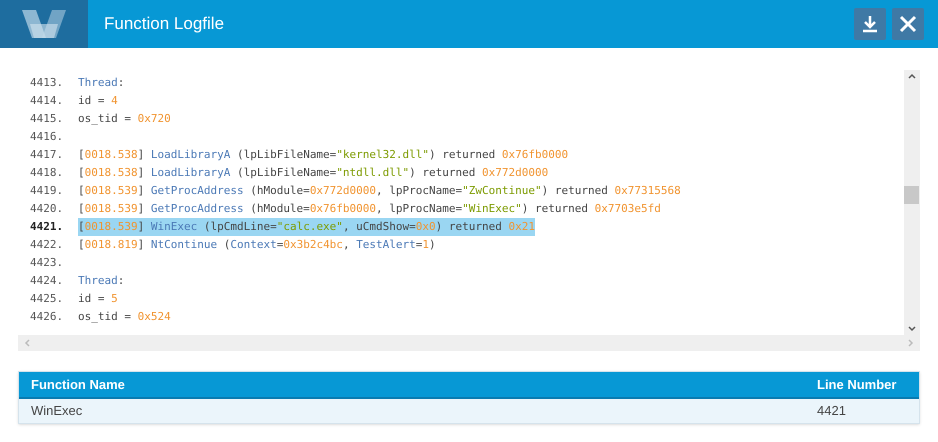 This screenshot has width=938, height=442. Describe the element at coordinates (78, 385) in the screenshot. I see `column-header: Function Name` at that location.